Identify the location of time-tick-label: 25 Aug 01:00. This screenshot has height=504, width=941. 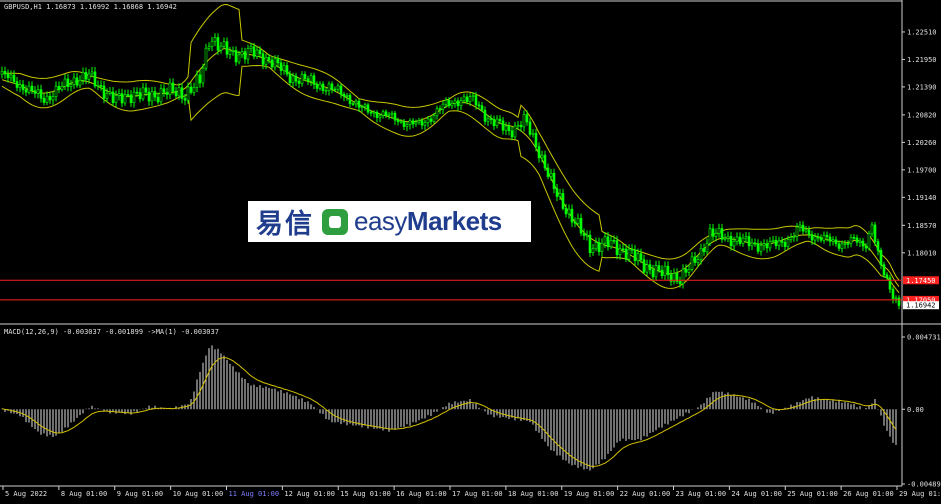
(812, 494).